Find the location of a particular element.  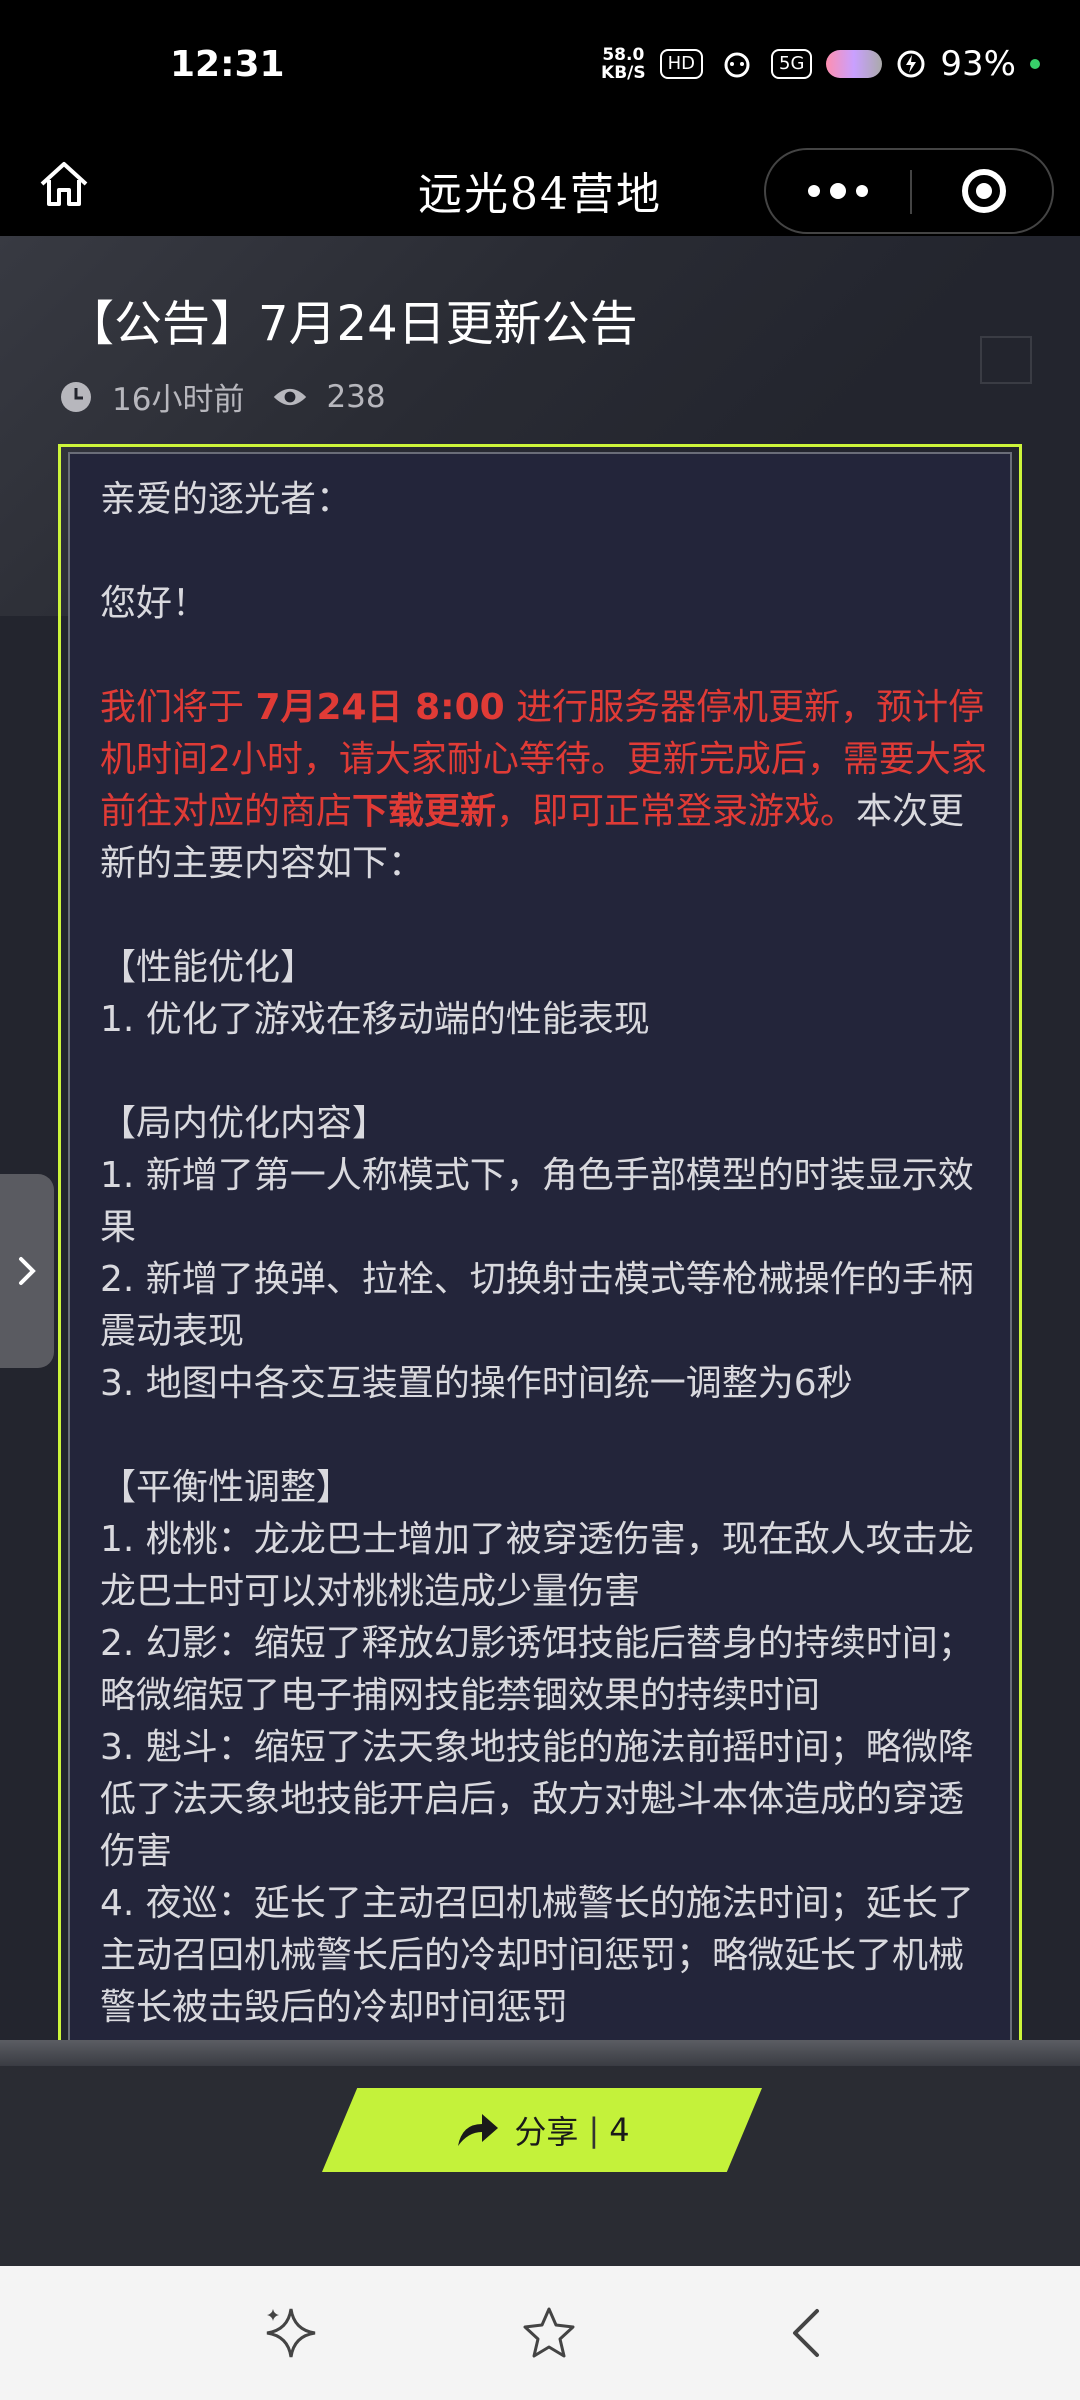

star-icon is located at coordinates (549, 2332).